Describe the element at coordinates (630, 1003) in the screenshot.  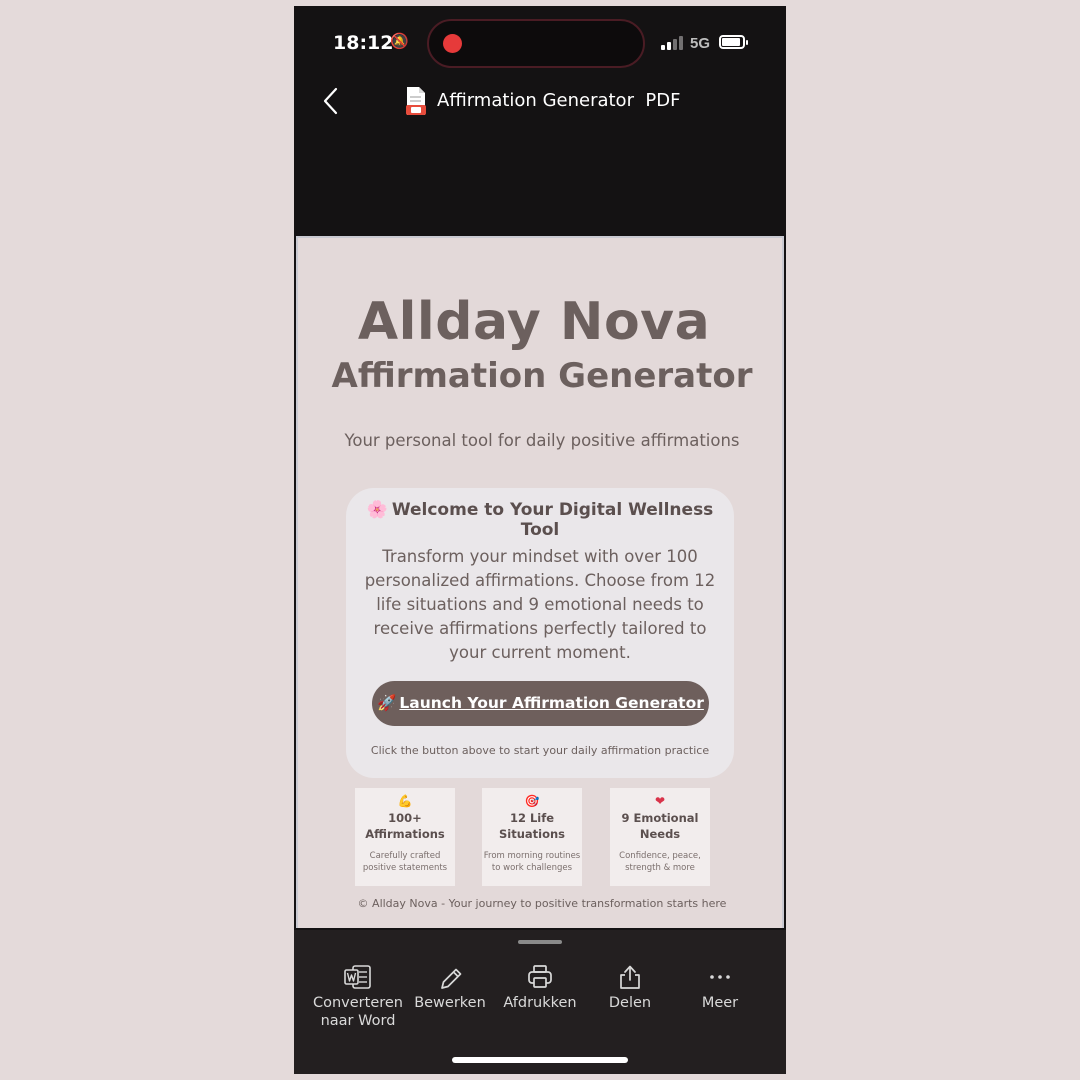
I see `toolbar-label: Delen` at that location.